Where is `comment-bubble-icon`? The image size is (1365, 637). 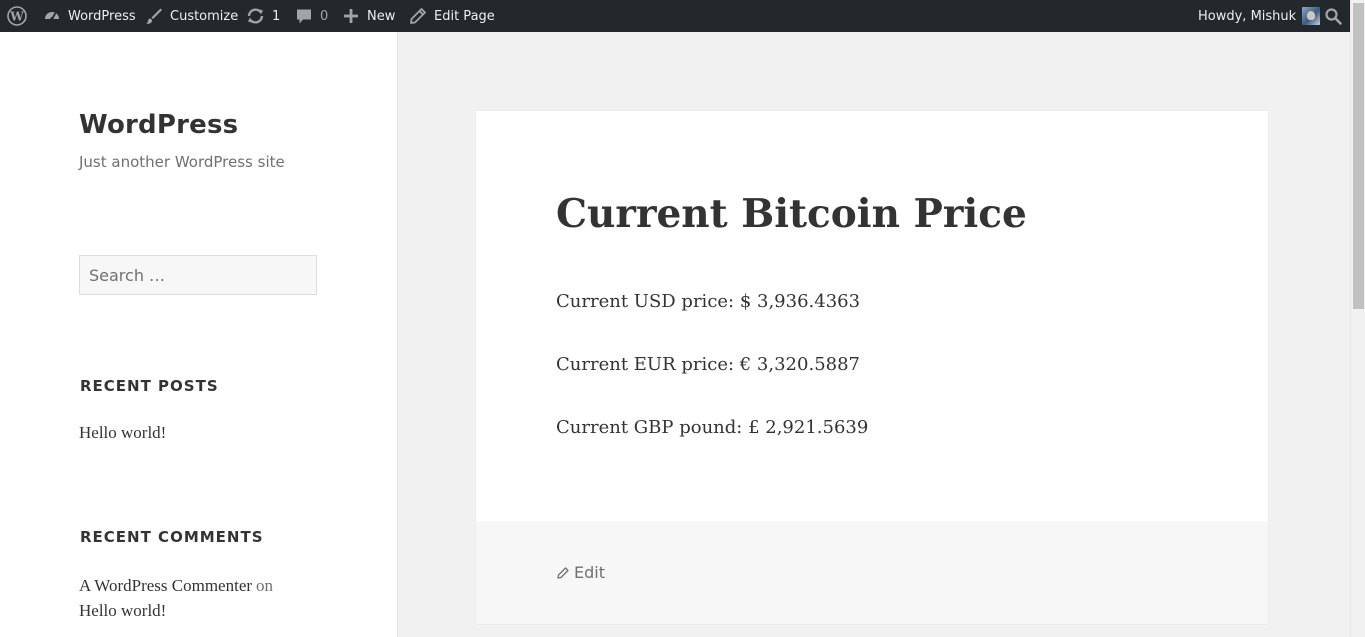
comment-bubble-icon is located at coordinates (304, 16).